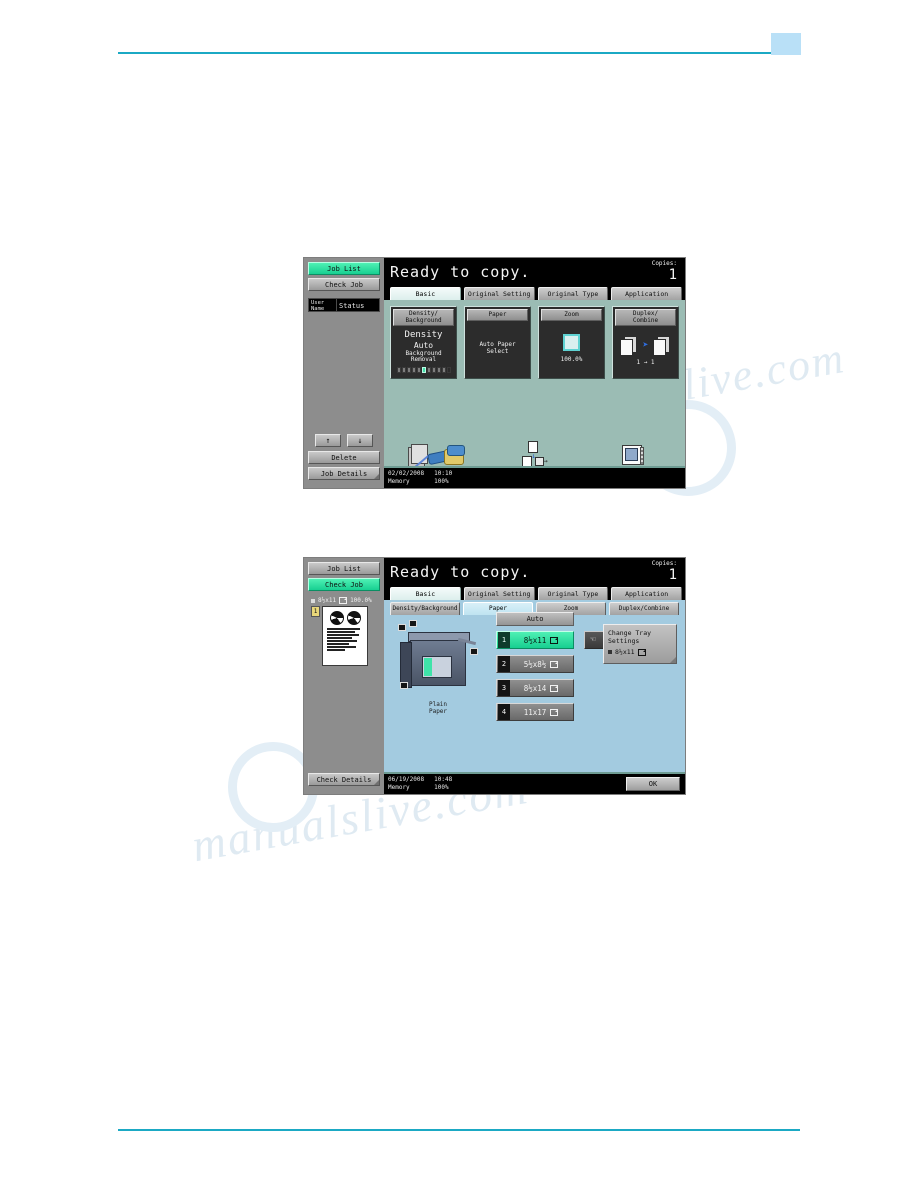  What do you see at coordinates (406, 473) in the screenshot?
I see `status-date: 02/02/2008` at bounding box center [406, 473].